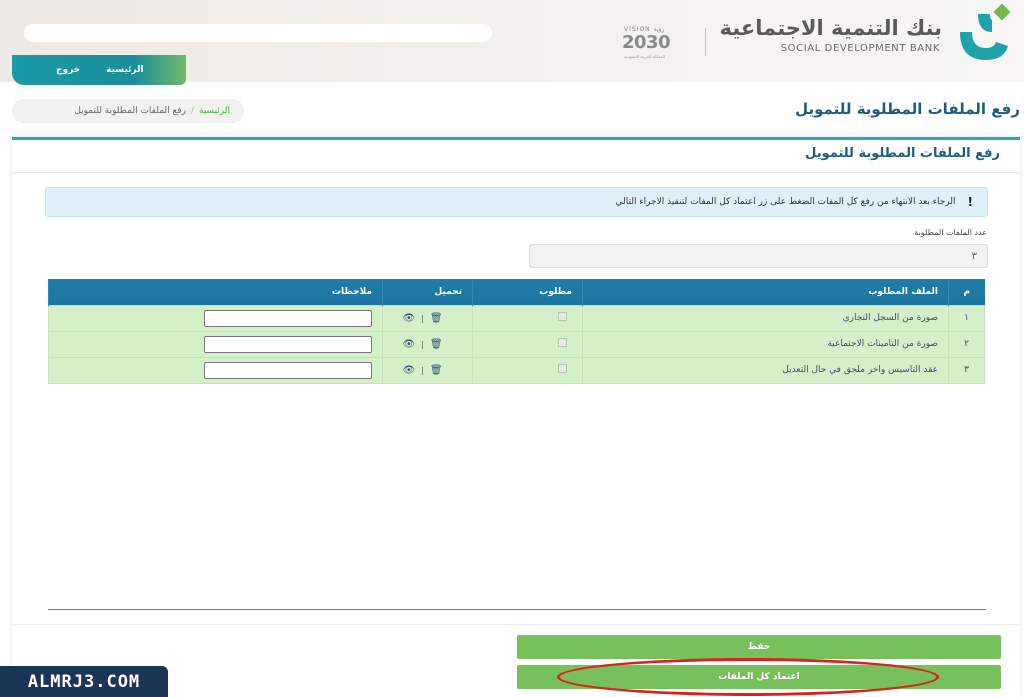  Describe the element at coordinates (765, 318) in the screenshot. I see `row-file-name: صورة من السجل التجاري` at that location.